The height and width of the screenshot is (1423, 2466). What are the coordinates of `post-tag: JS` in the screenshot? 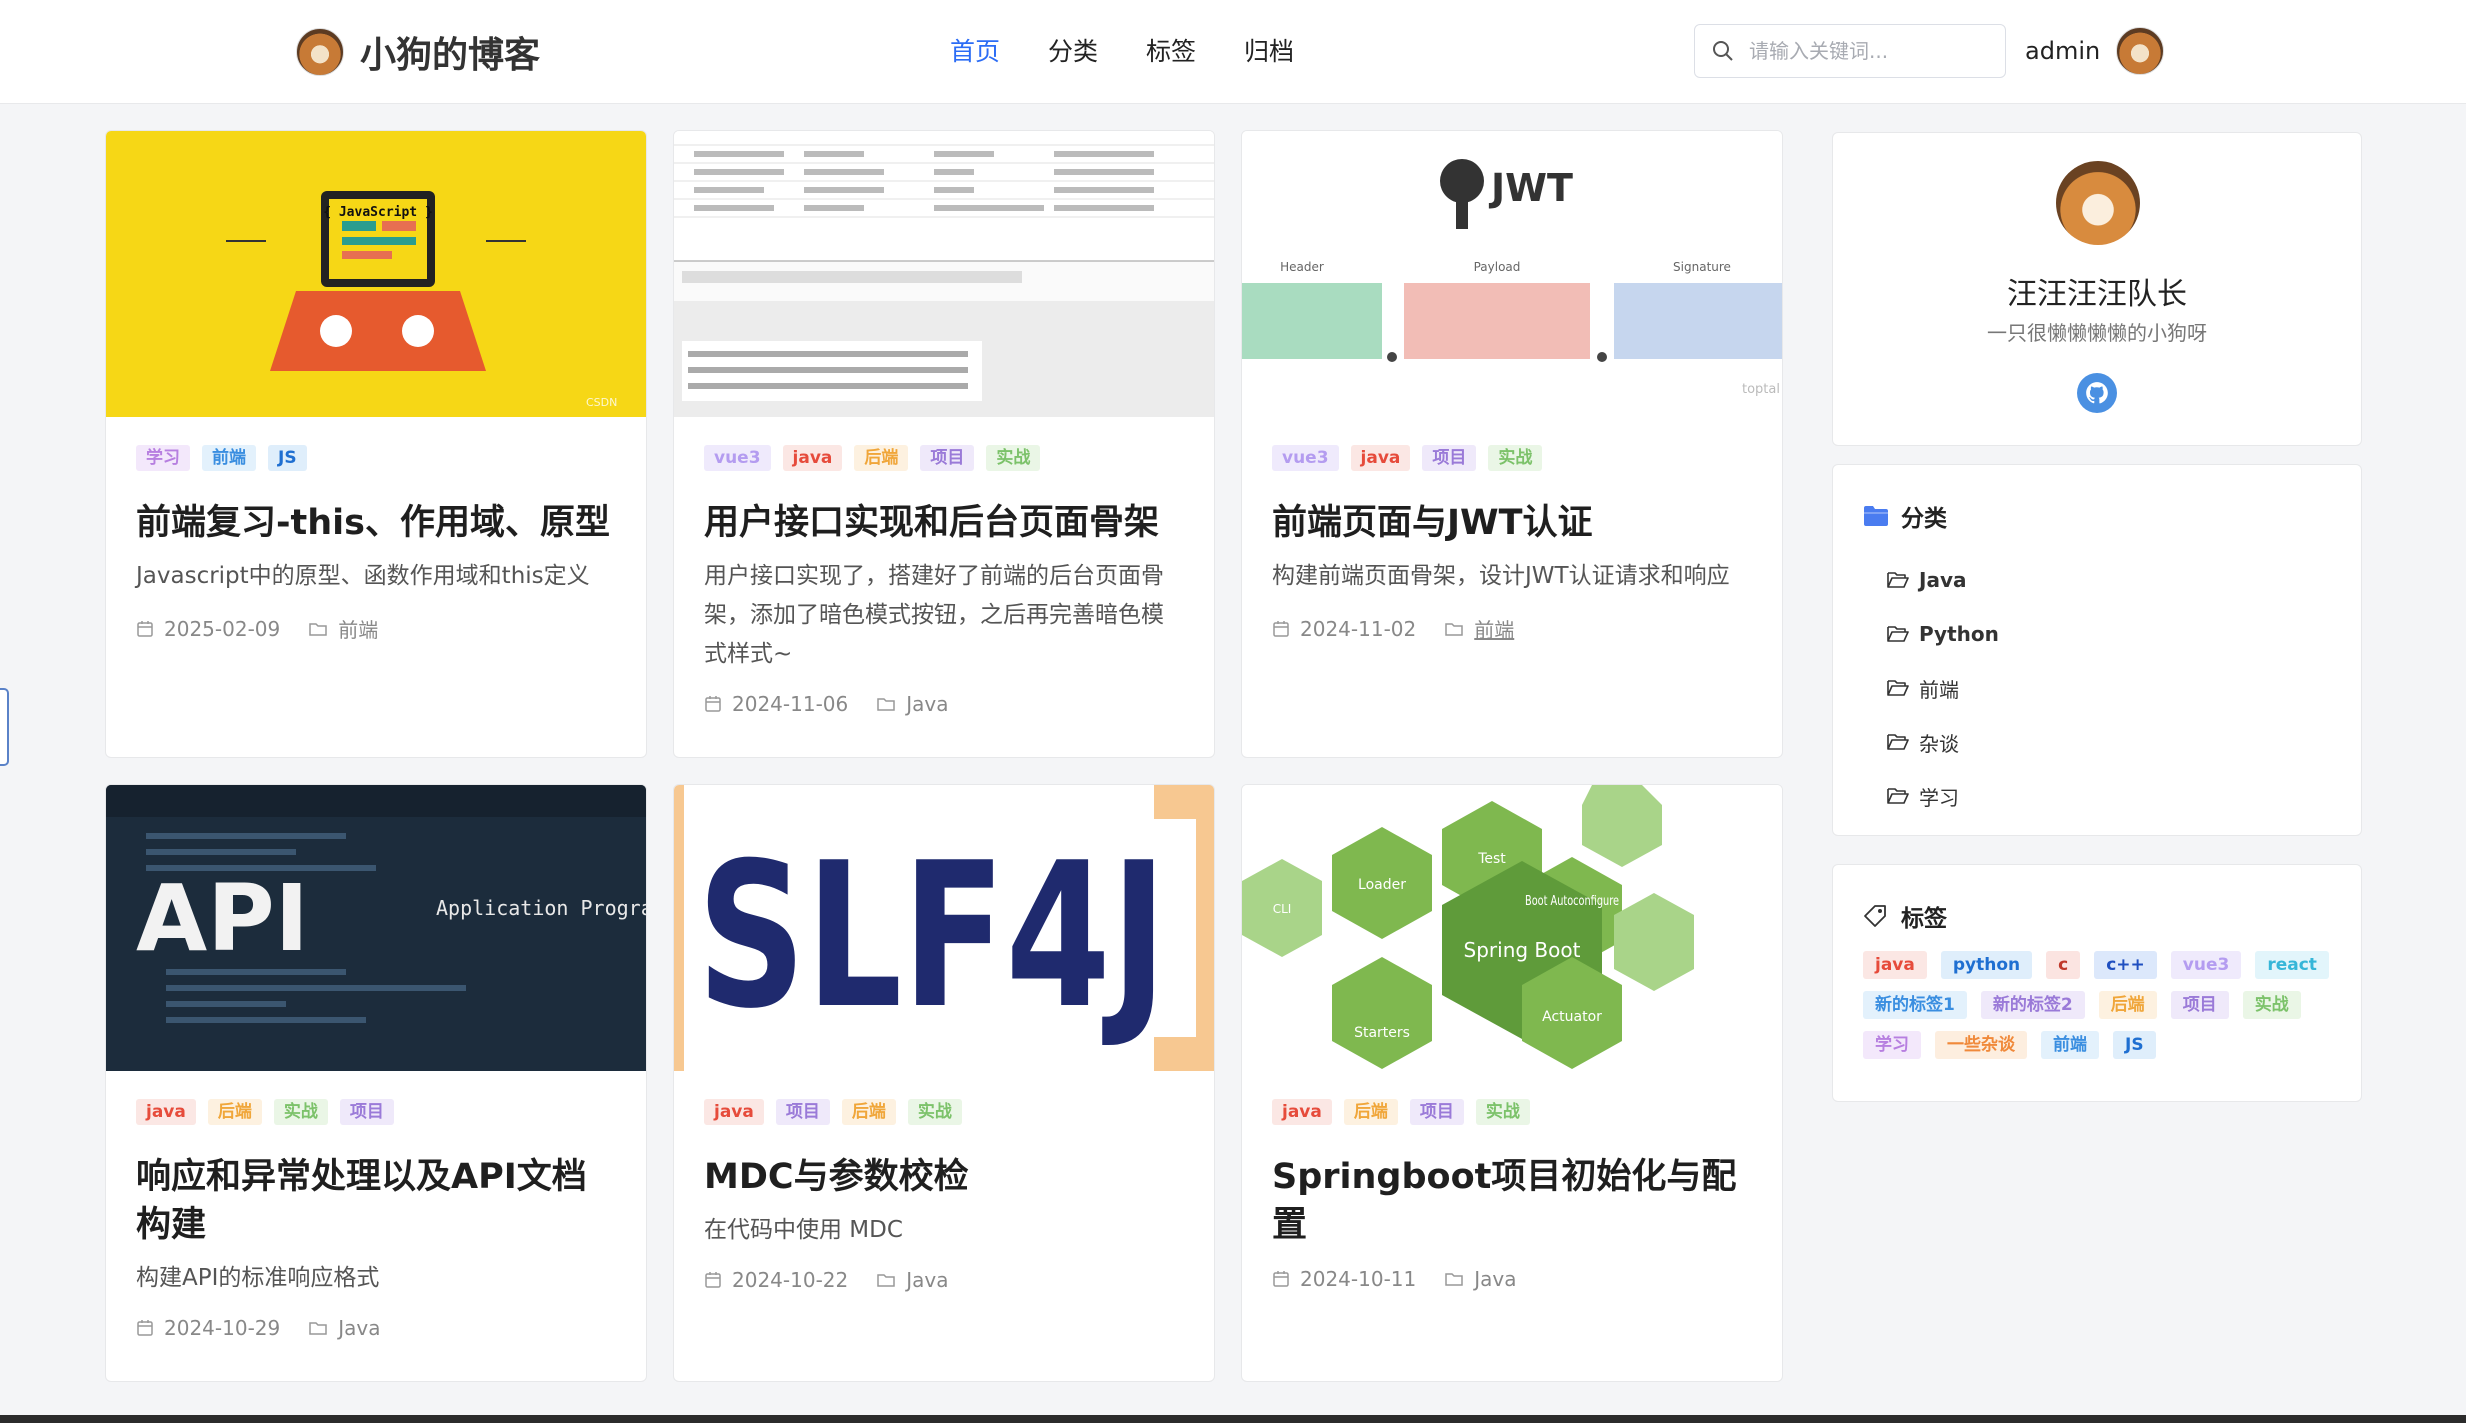 It's located at (287, 458).